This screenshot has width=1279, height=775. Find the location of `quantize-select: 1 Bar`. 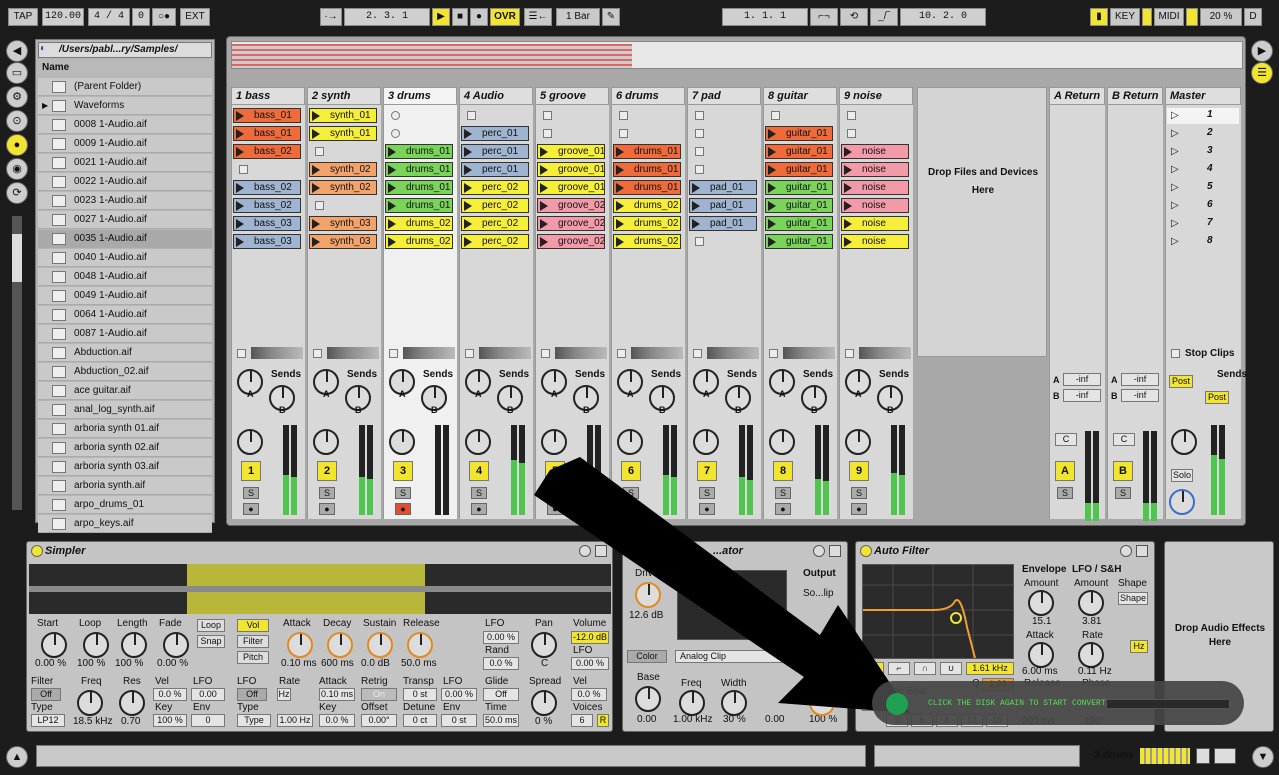

quantize-select: 1 Bar is located at coordinates (578, 17).